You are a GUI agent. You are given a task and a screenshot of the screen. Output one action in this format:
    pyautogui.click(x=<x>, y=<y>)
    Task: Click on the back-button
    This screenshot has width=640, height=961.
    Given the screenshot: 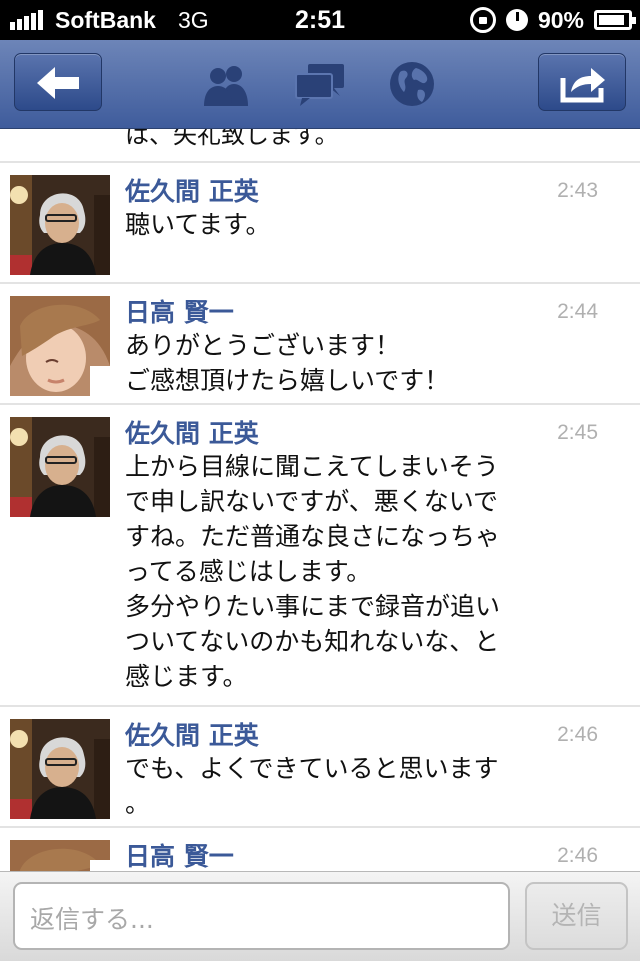 What is the action you would take?
    pyautogui.click(x=58, y=82)
    